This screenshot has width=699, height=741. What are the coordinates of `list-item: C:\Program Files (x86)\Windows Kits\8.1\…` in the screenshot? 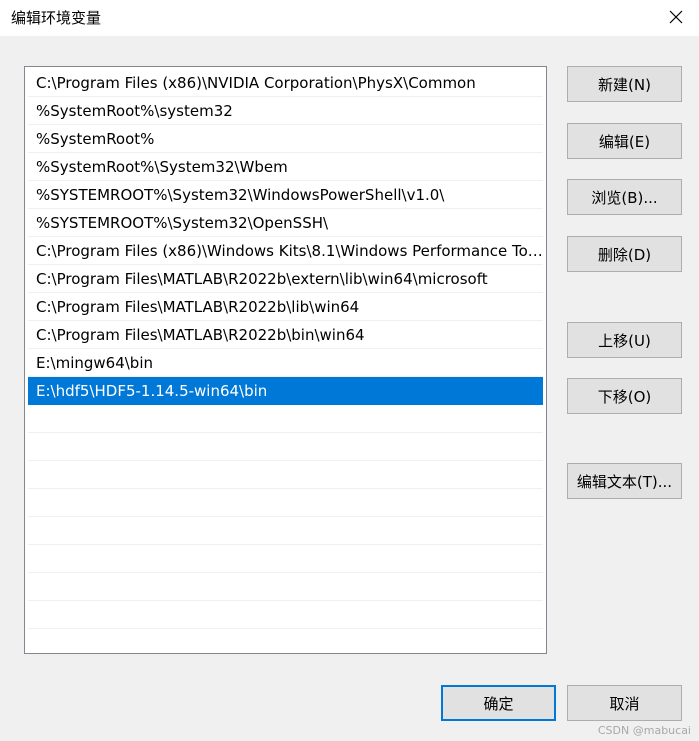 It's located at (285, 251).